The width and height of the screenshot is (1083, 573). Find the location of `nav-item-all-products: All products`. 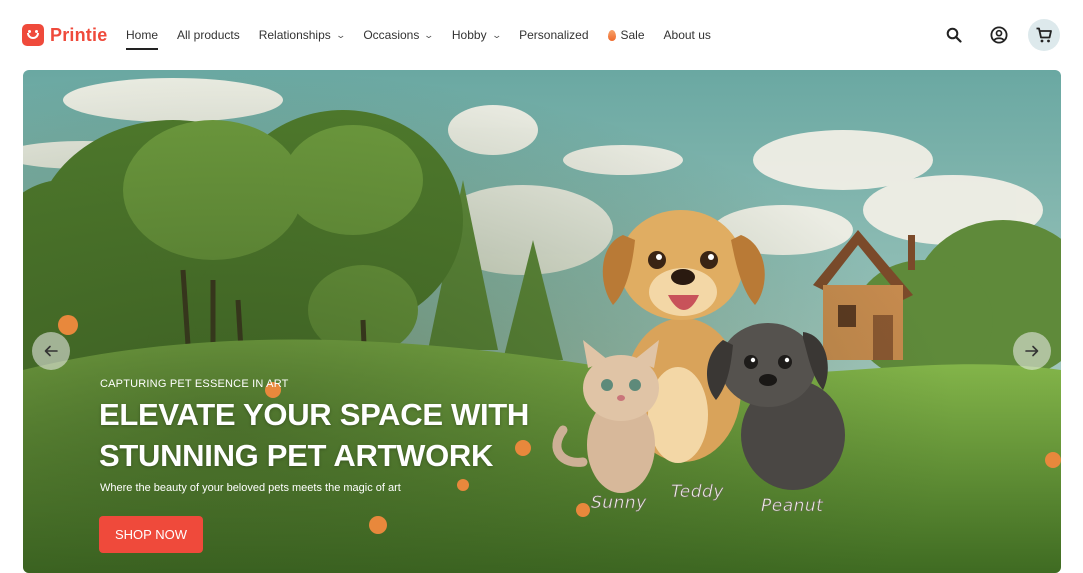

nav-item-all-products: All products is located at coordinates (208, 35).